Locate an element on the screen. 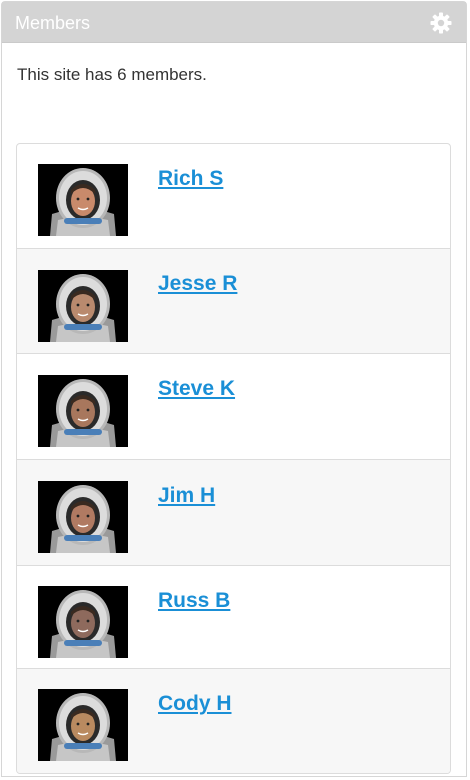 The image size is (470, 780). member-count-text: This site has 6 members. is located at coordinates (112, 74).